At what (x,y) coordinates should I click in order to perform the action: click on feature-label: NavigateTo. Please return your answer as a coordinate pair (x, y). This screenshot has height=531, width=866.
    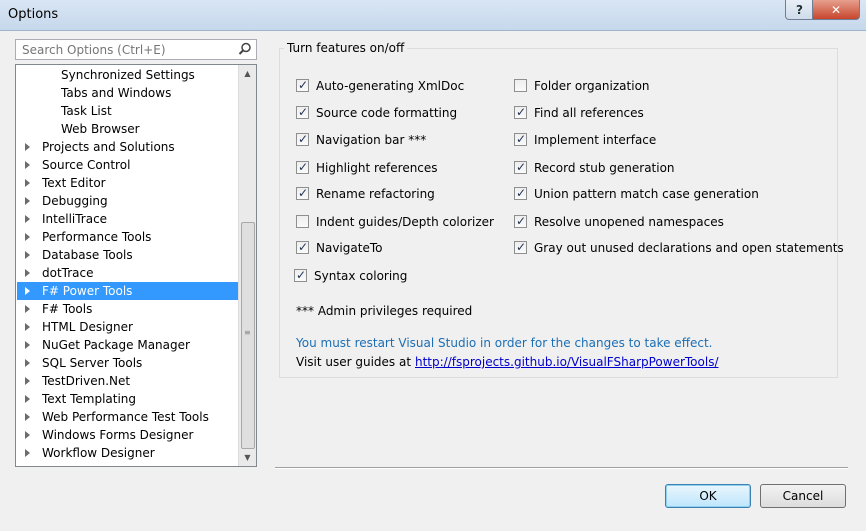
    Looking at the image, I should click on (349, 248).